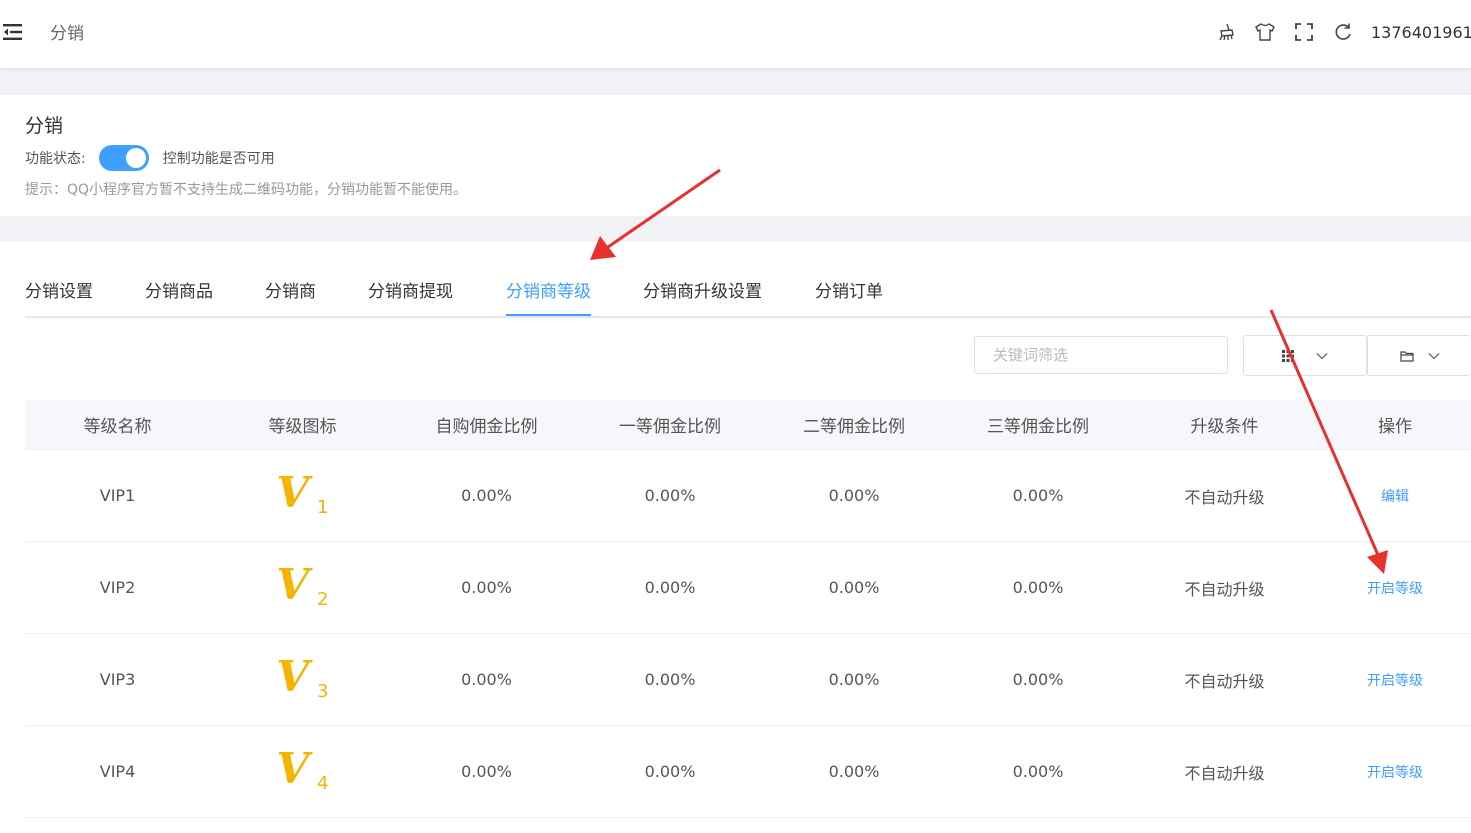  What do you see at coordinates (323, 507) in the screenshot?
I see `vip-icon-number: 1` at bounding box center [323, 507].